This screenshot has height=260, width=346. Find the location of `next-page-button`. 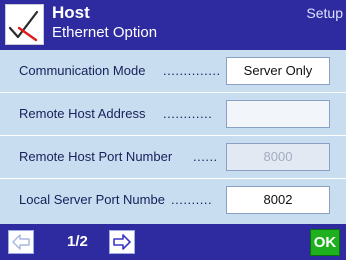

next-page-button is located at coordinates (122, 242).